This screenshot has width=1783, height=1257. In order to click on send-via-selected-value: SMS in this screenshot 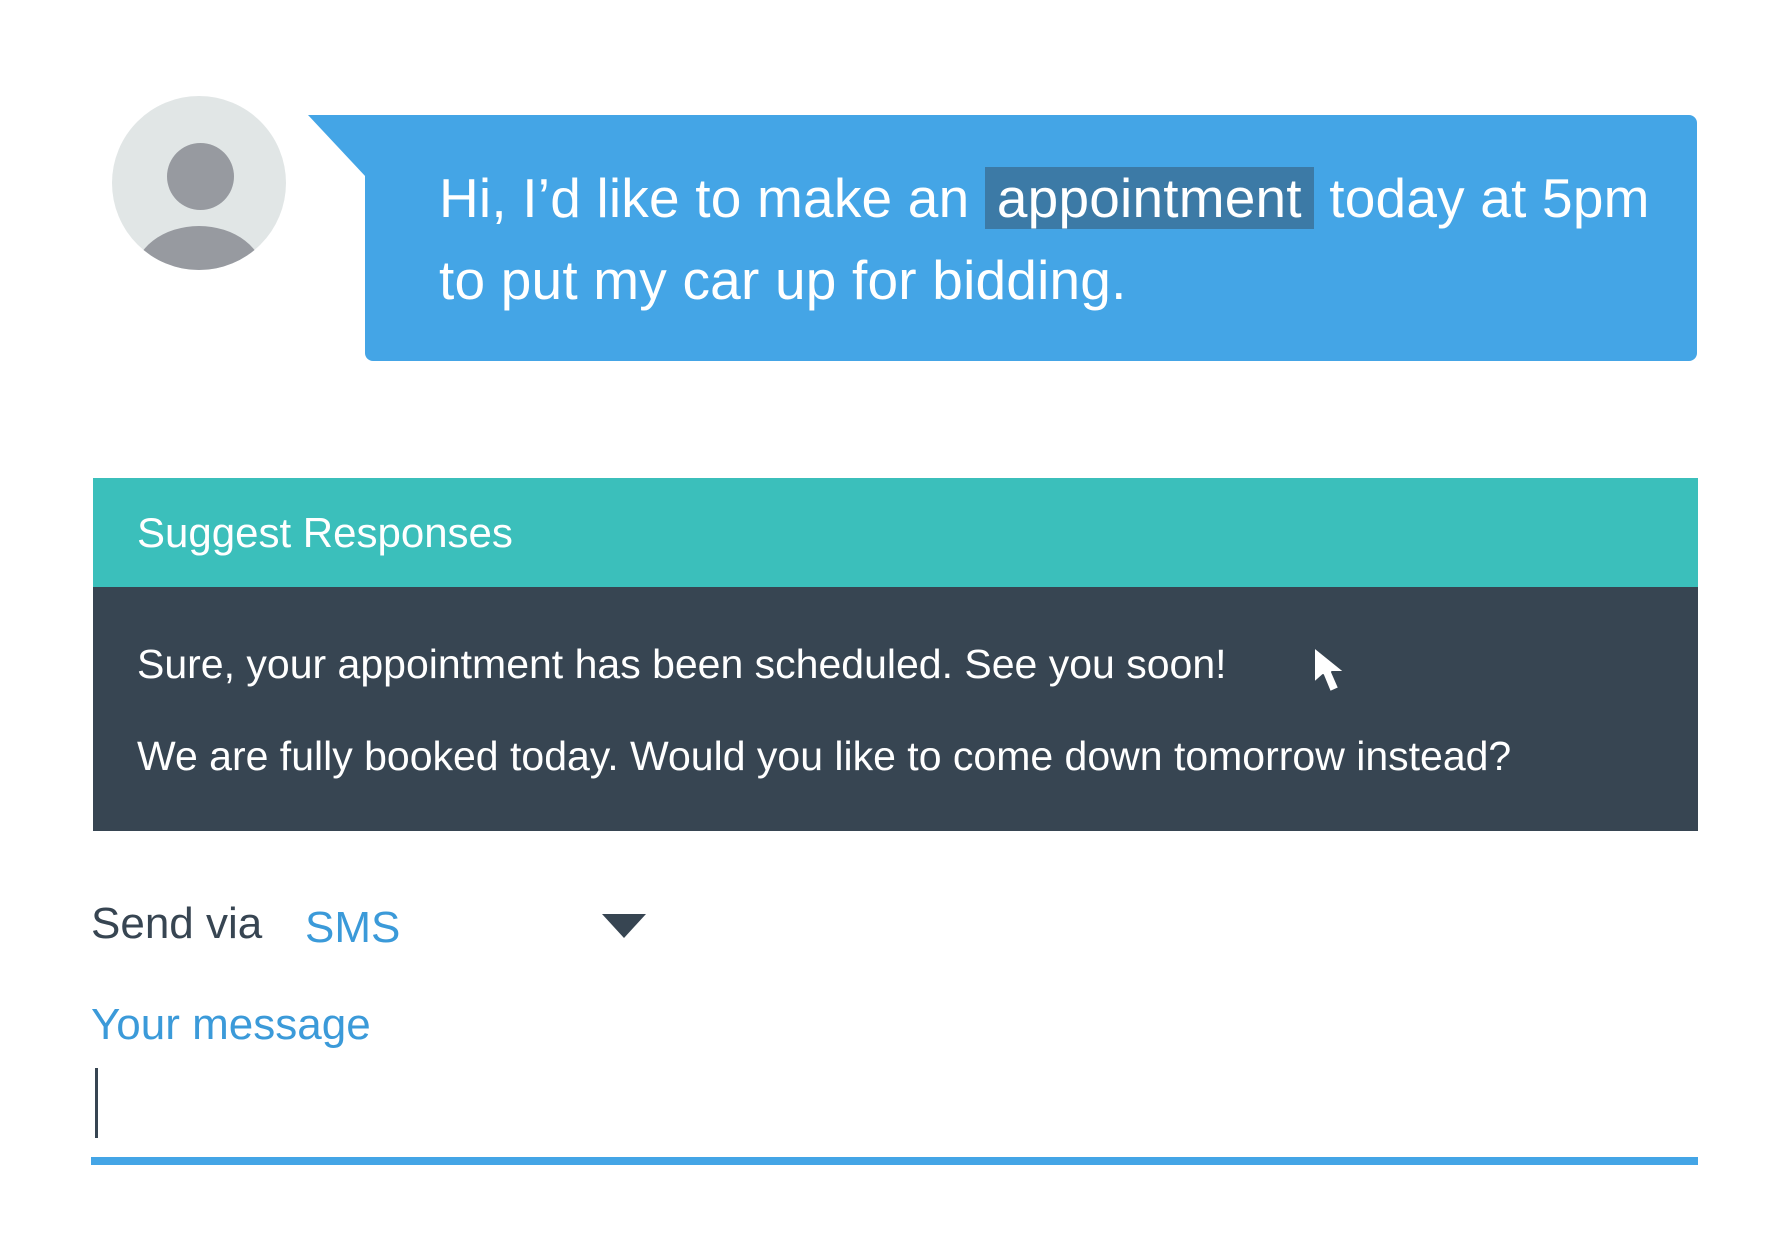, I will do `click(353, 927)`.